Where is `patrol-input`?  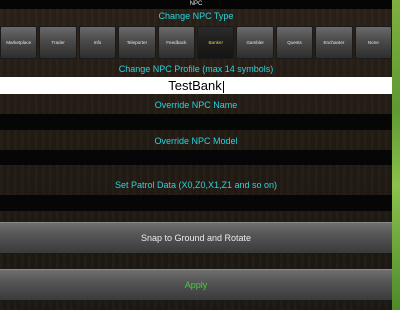 patrol-input is located at coordinates (196, 203).